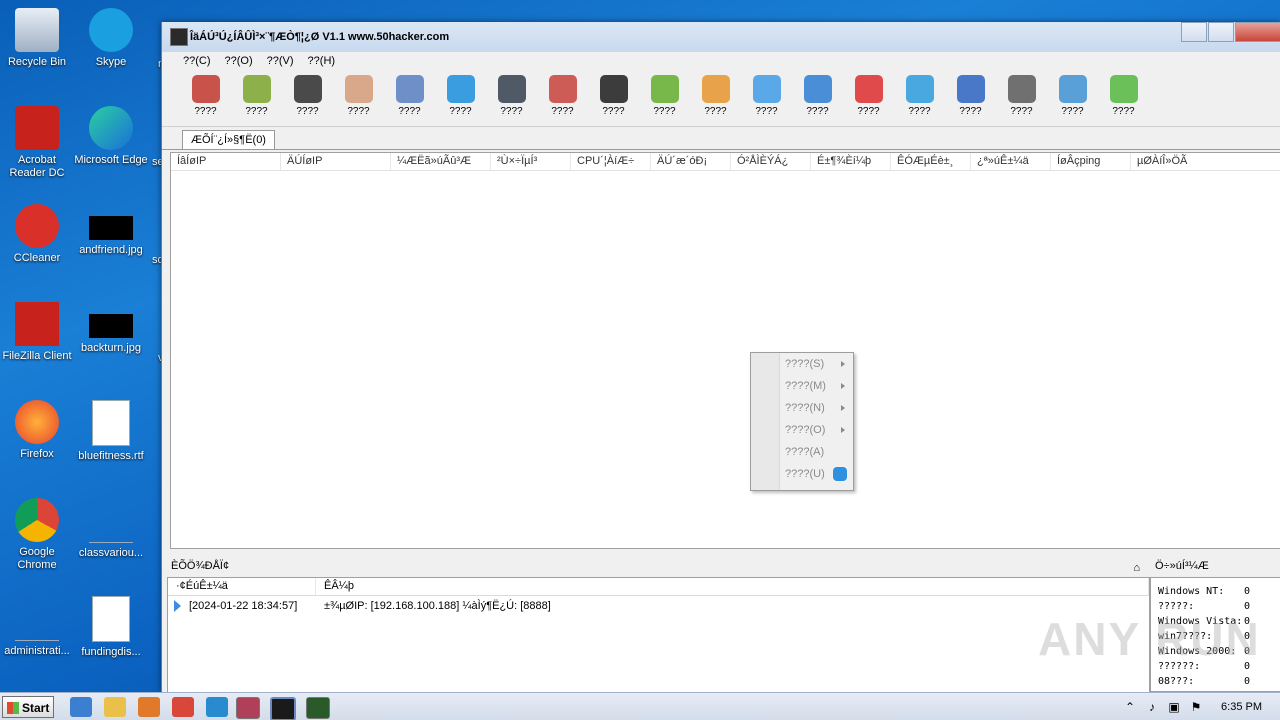  Describe the element at coordinates (283, 708) in the screenshot. I see `remote-control-taskbar-icon` at that location.